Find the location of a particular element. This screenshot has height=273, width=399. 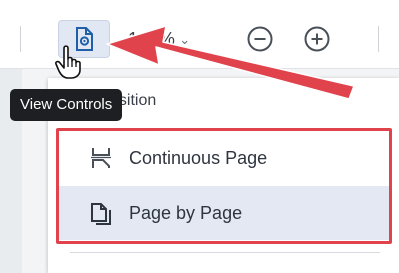

minus-circle-icon is located at coordinates (260, 39).